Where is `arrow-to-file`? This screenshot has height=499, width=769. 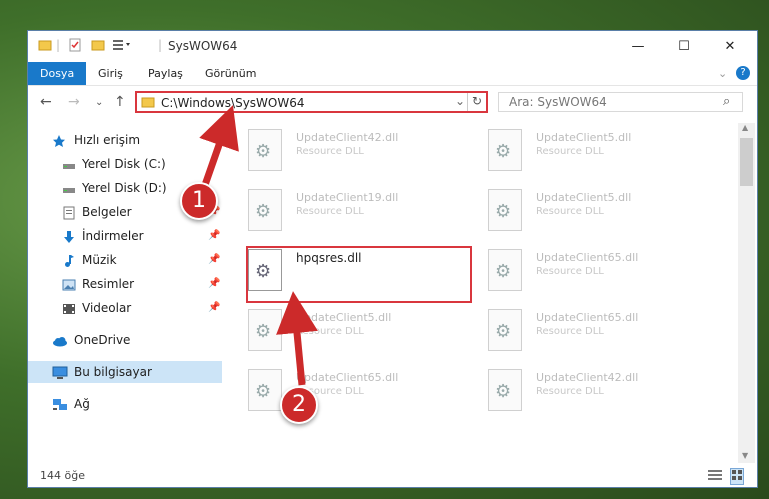
arrow-to-file is located at coordinates (297, 338).